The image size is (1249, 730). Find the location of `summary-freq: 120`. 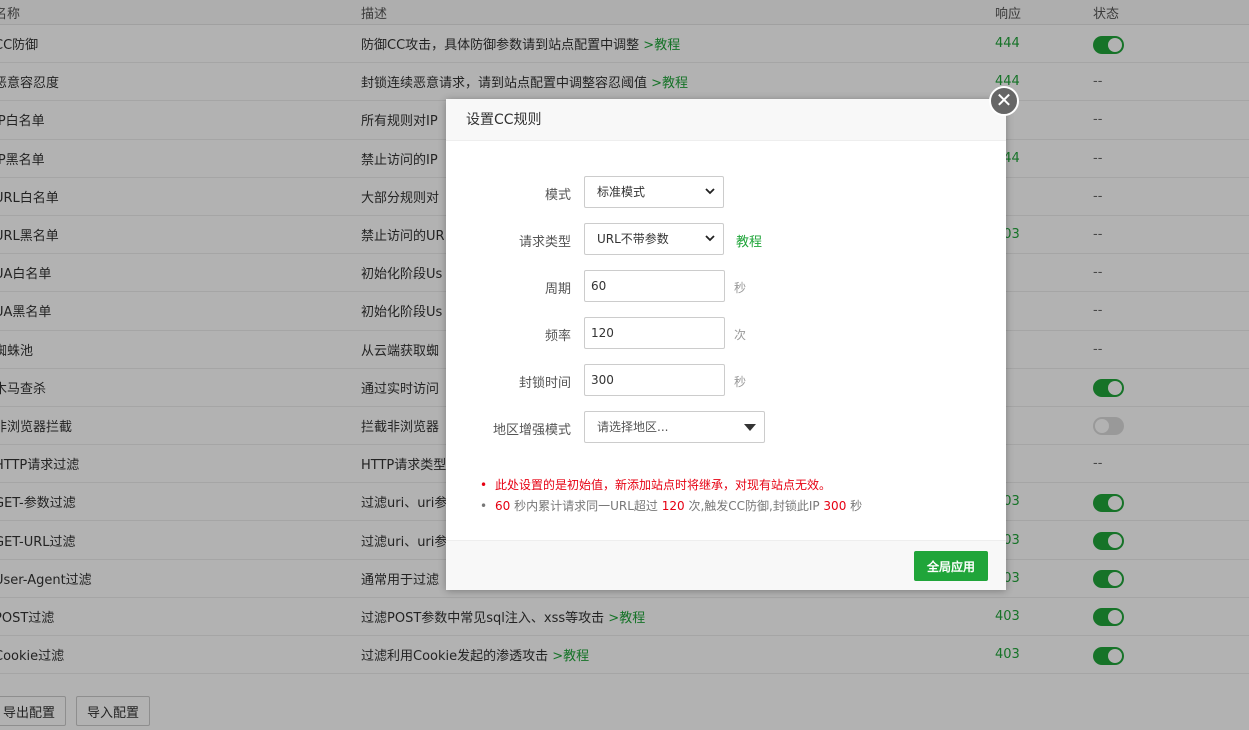

summary-freq: 120 is located at coordinates (673, 506).